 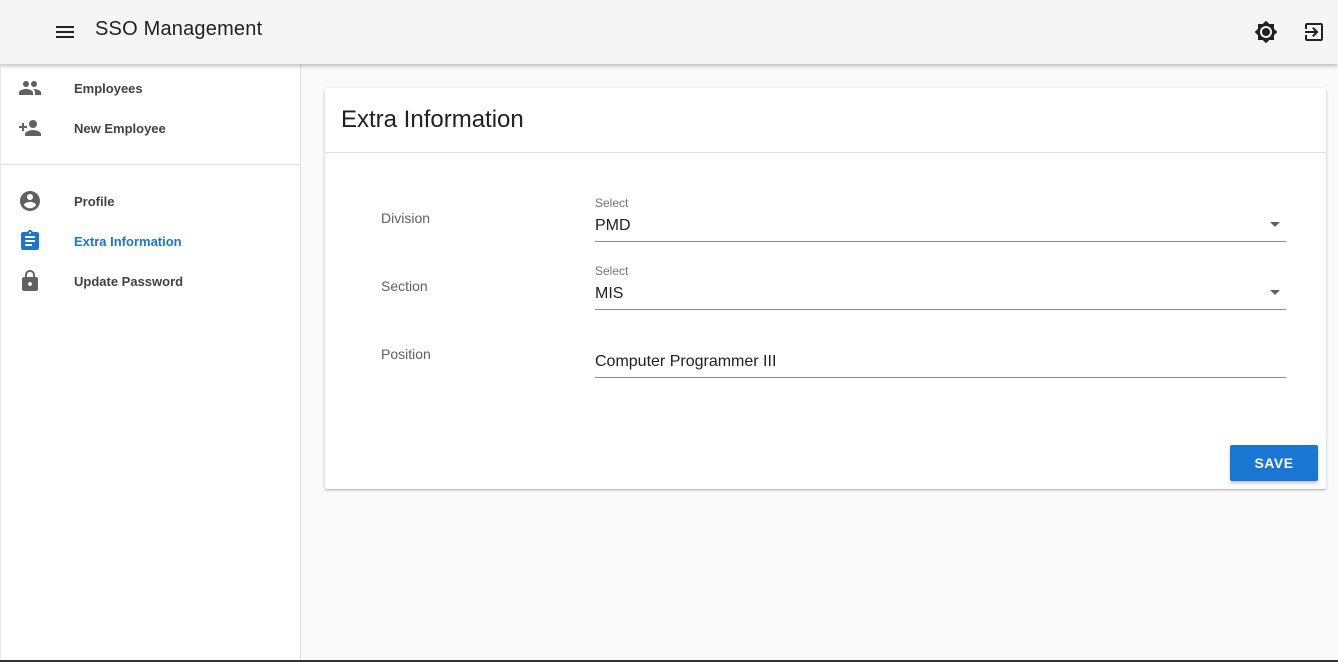 What do you see at coordinates (825, 152) in the screenshot?
I see `card-divider` at bounding box center [825, 152].